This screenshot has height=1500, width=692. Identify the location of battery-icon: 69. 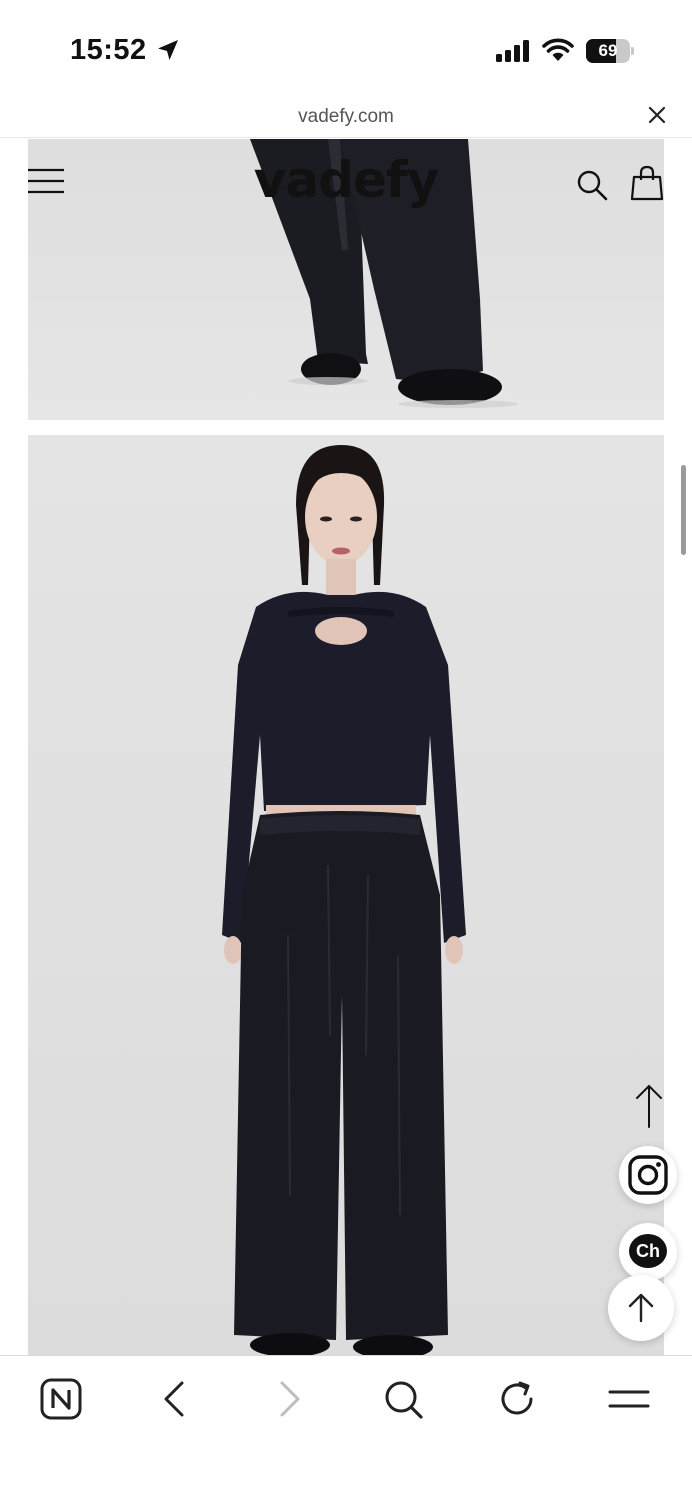
(610, 51).